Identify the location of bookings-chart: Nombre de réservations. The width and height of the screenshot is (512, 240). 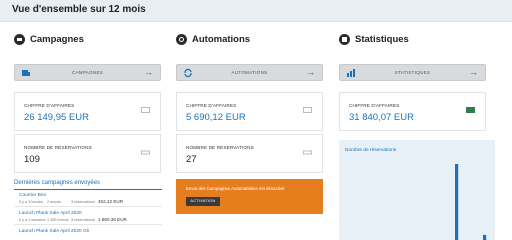
(417, 190).